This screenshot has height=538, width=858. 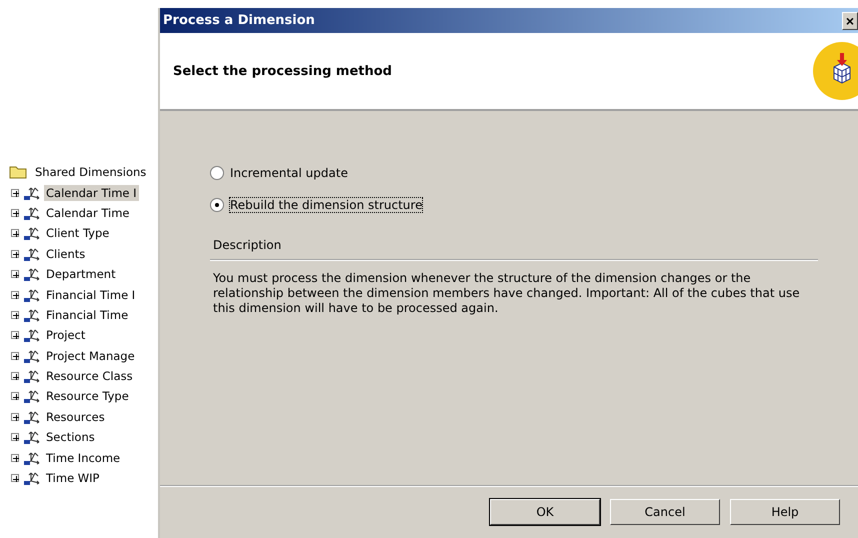 I want to click on close-button: ×, so click(x=850, y=21).